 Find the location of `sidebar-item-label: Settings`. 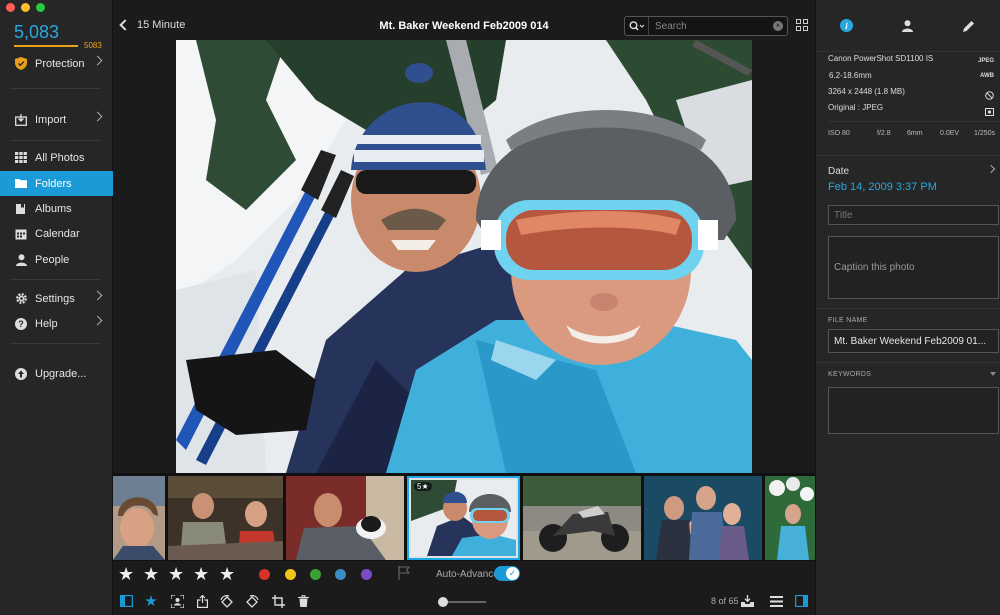

sidebar-item-label: Settings is located at coordinates (55, 298).